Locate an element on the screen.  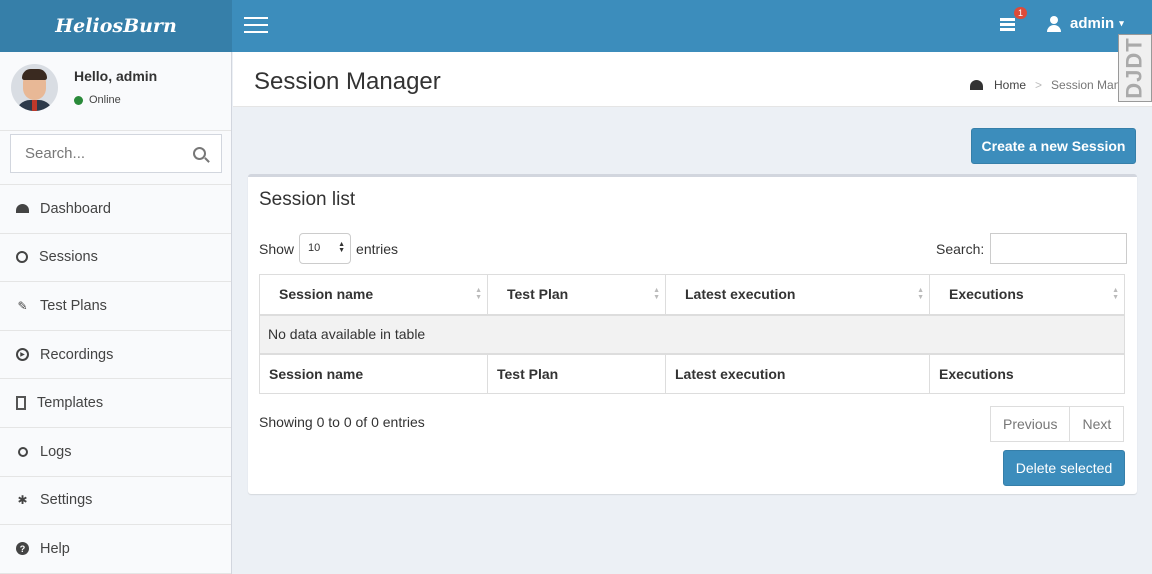
sidebar-item-logs: Logs is located at coordinates (115, 452).